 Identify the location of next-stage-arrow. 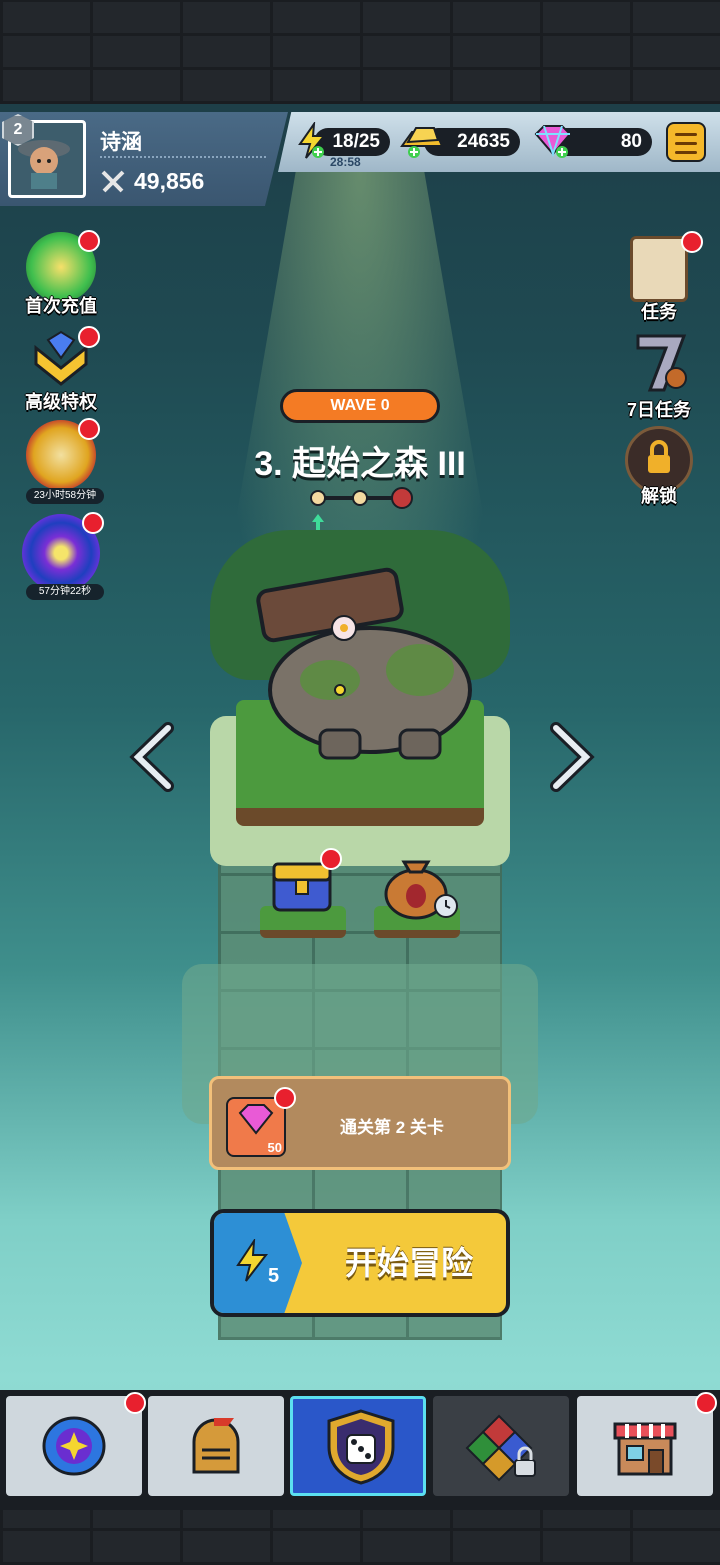
(568, 757).